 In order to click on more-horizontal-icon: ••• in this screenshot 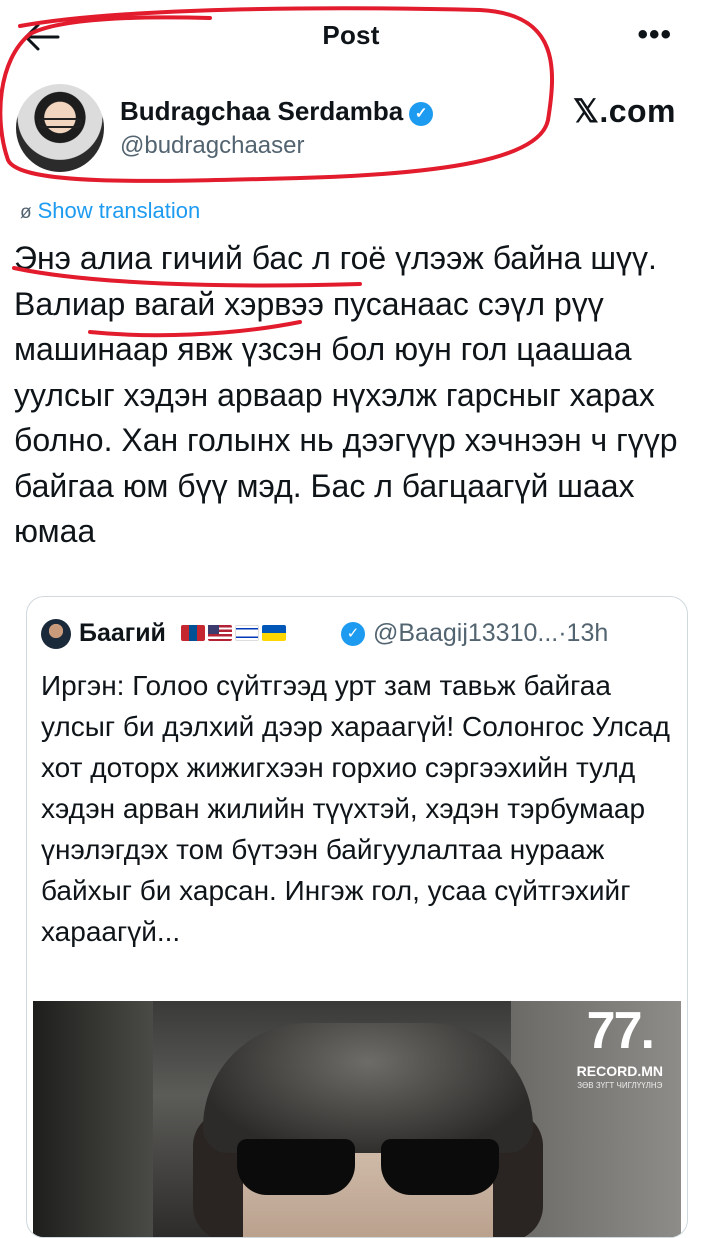, I will do `click(654, 35)`.